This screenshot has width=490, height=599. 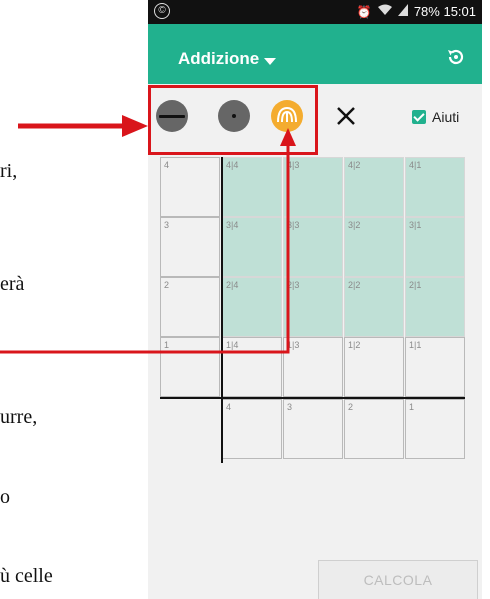 What do you see at coordinates (252, 307) in the screenshot?
I see `grid-cell: 2|4` at bounding box center [252, 307].